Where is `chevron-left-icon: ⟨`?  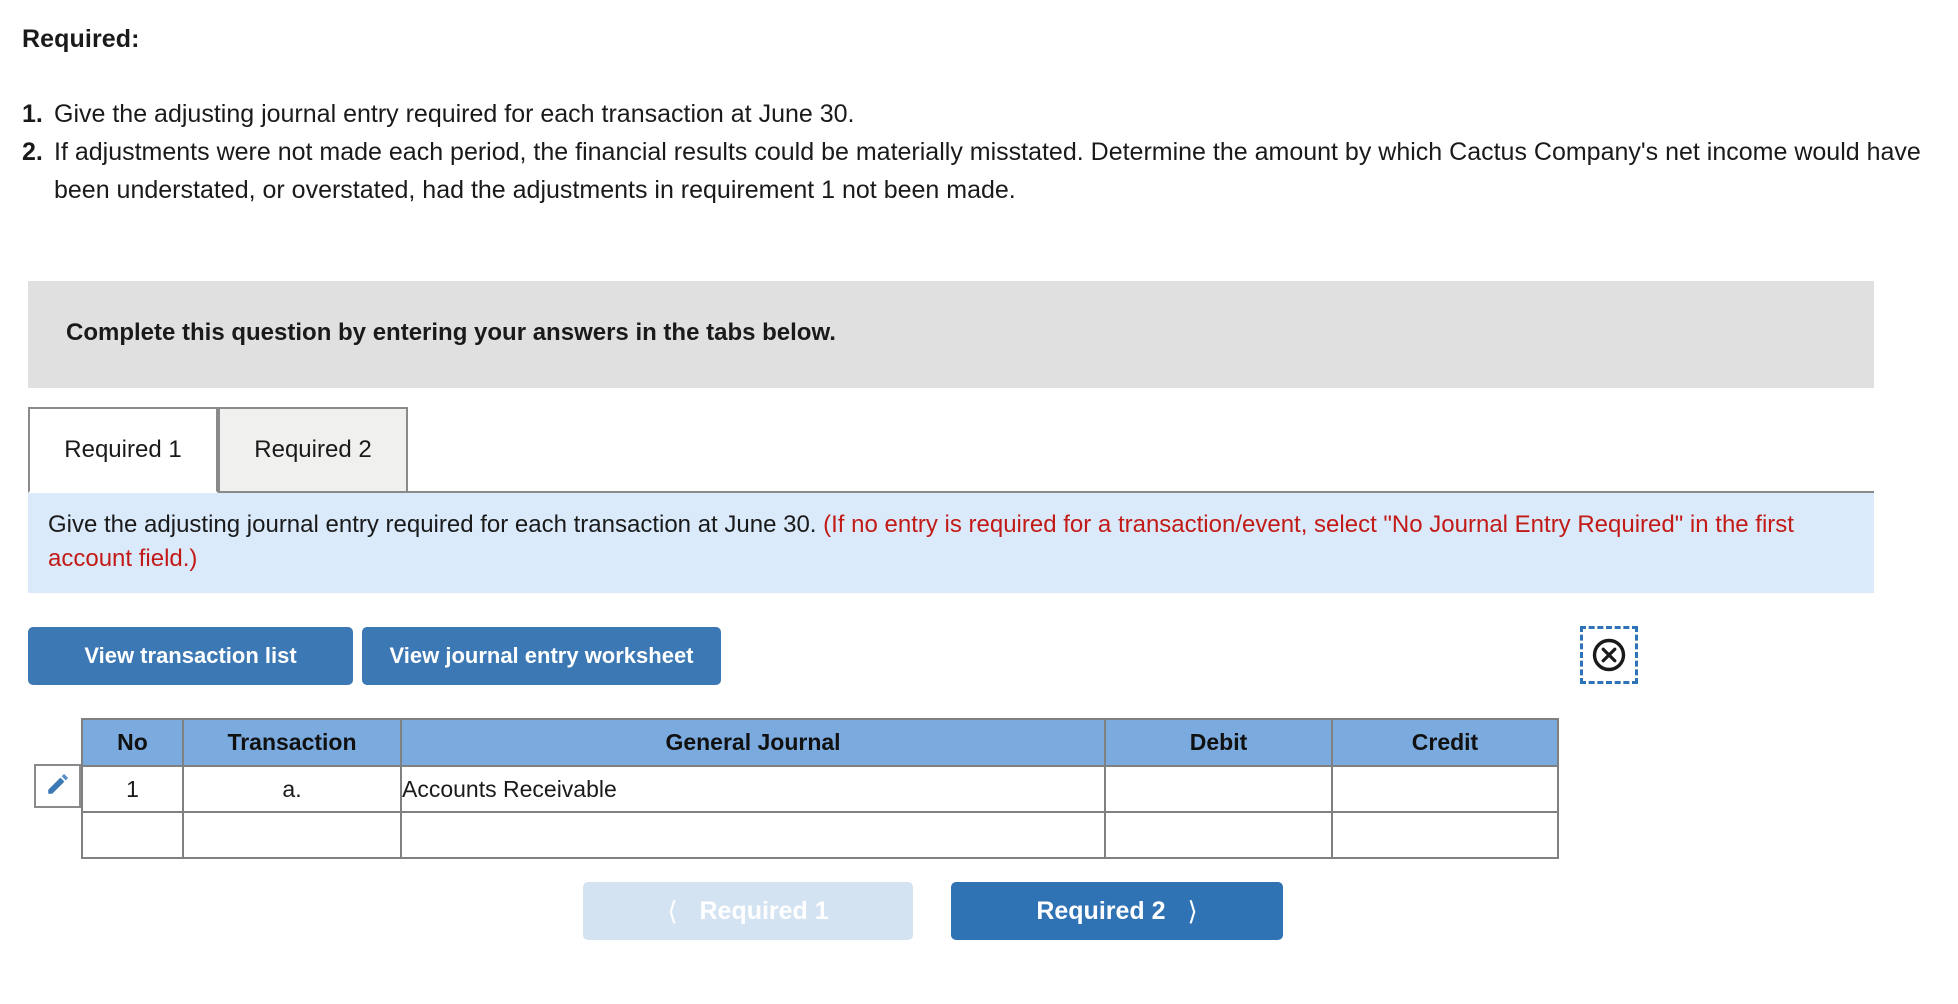 chevron-left-icon: ⟨ is located at coordinates (672, 910).